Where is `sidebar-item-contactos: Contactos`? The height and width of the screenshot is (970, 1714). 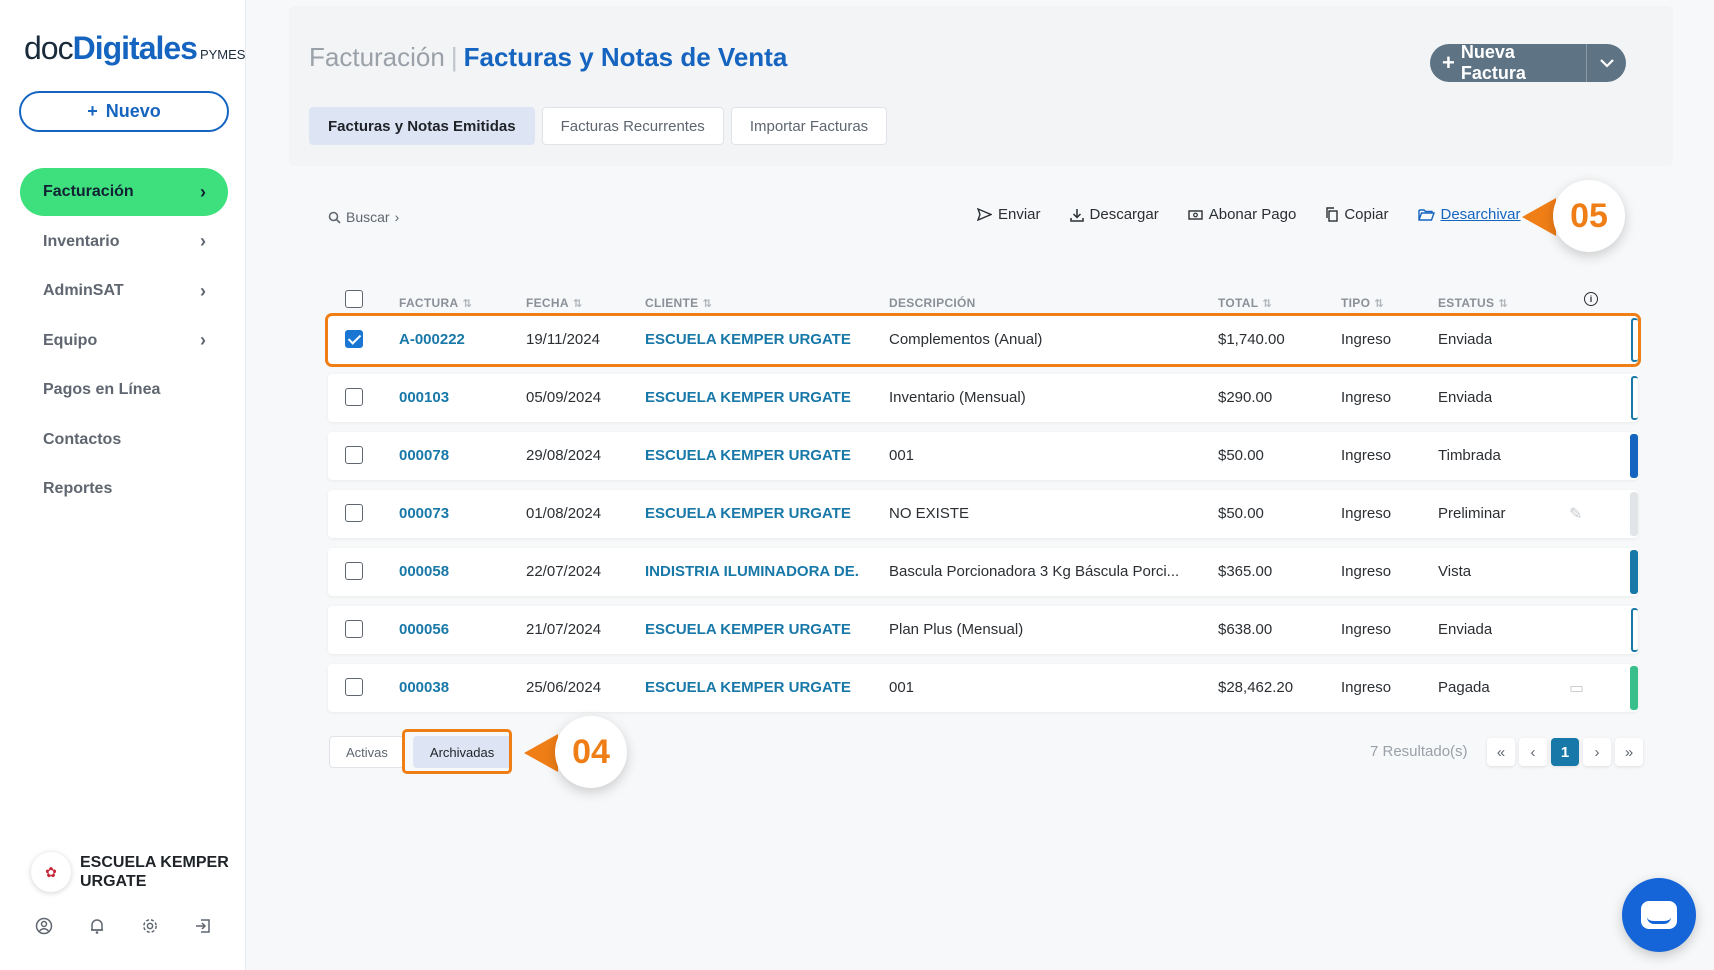
sidebar-item-contactos: Contactos is located at coordinates (124, 440).